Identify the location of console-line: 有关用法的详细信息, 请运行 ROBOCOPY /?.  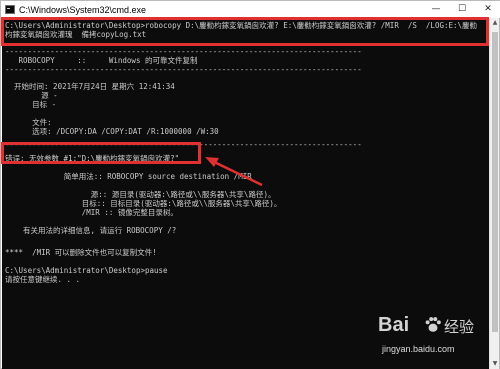
(91, 230).